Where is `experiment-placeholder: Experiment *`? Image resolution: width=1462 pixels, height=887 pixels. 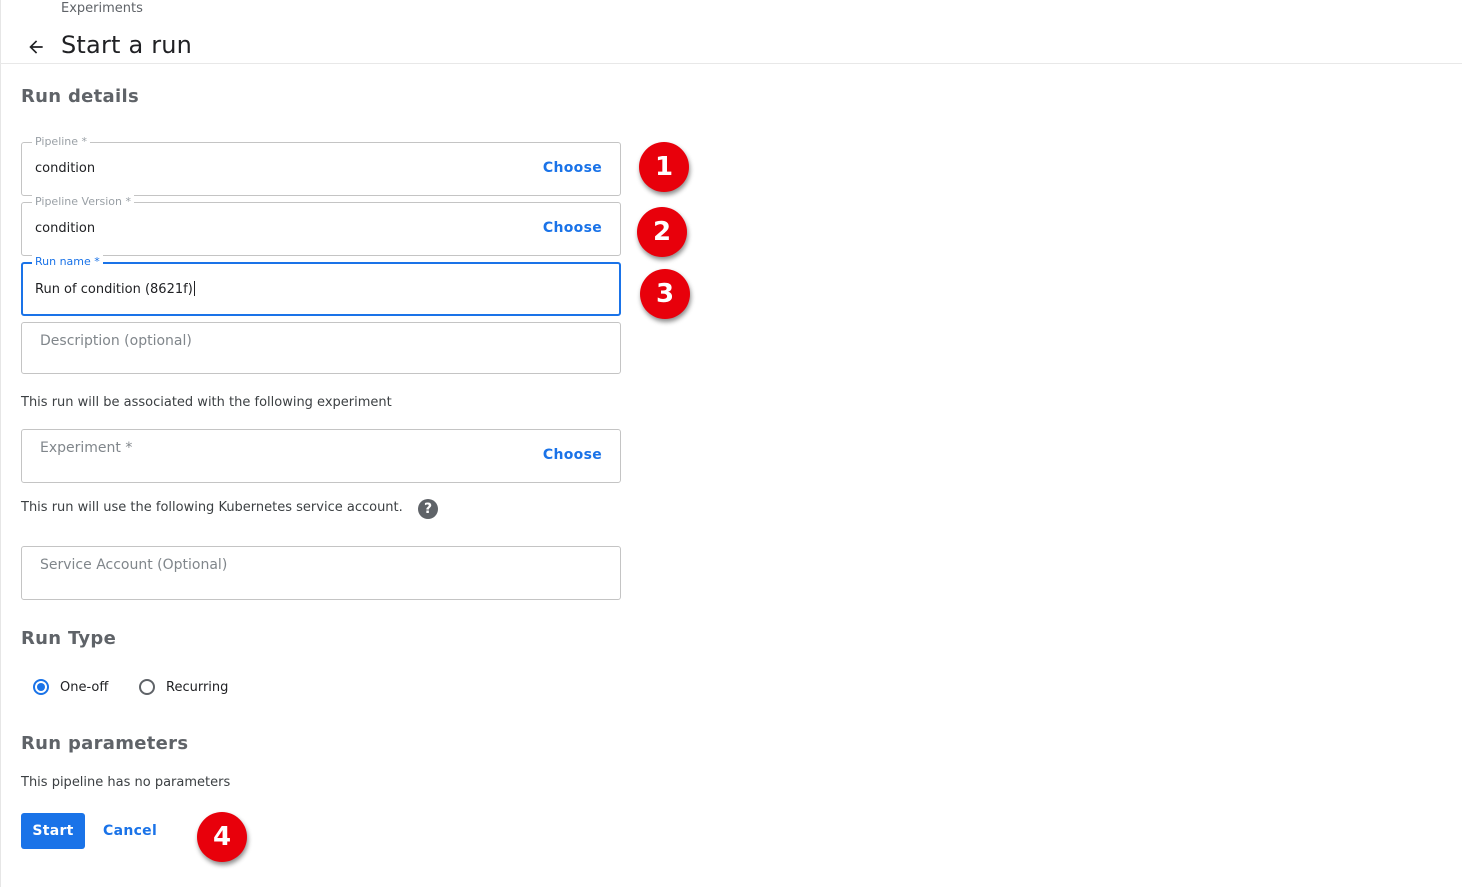
experiment-placeholder: Experiment * is located at coordinates (86, 448).